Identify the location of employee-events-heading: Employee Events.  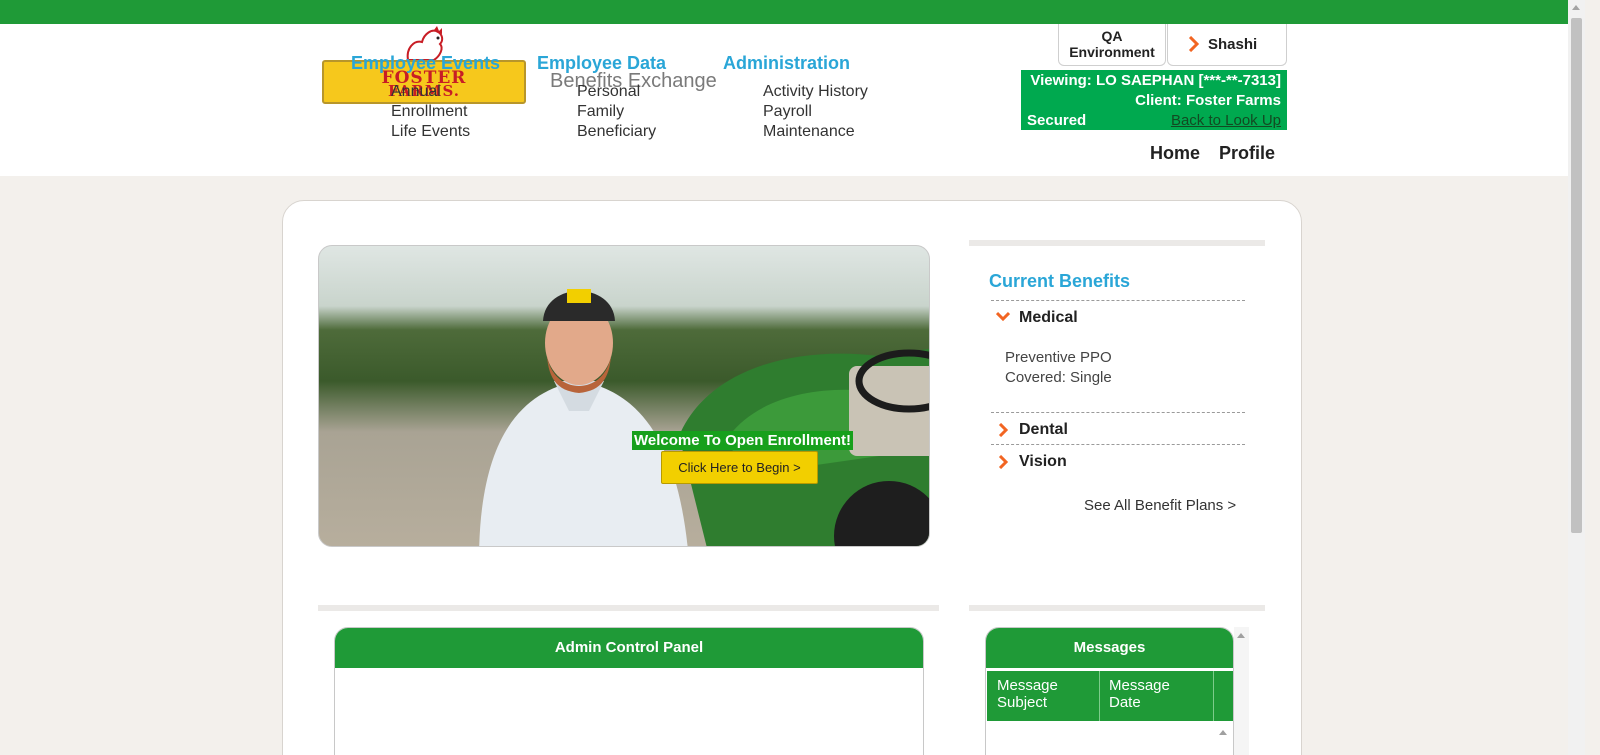
(426, 63).